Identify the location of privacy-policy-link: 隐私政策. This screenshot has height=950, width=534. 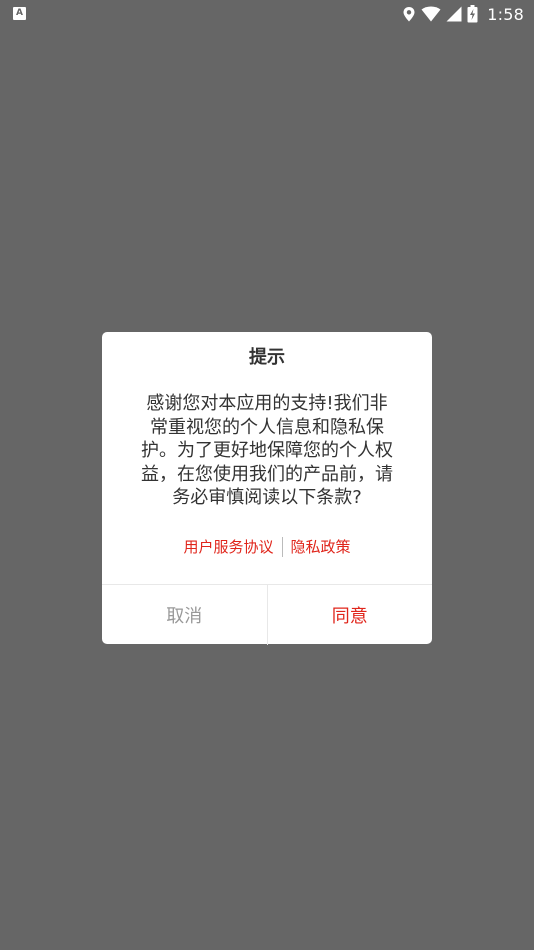
(321, 546).